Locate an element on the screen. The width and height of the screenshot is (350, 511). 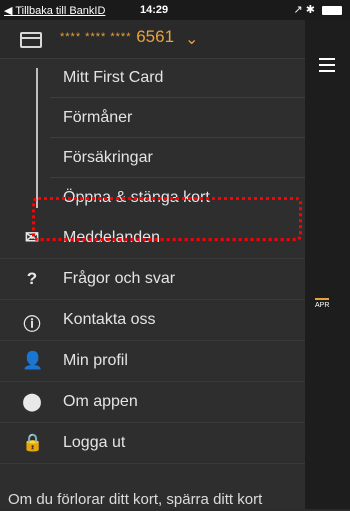
menu-item-label: Om appen is located at coordinates (100, 401).